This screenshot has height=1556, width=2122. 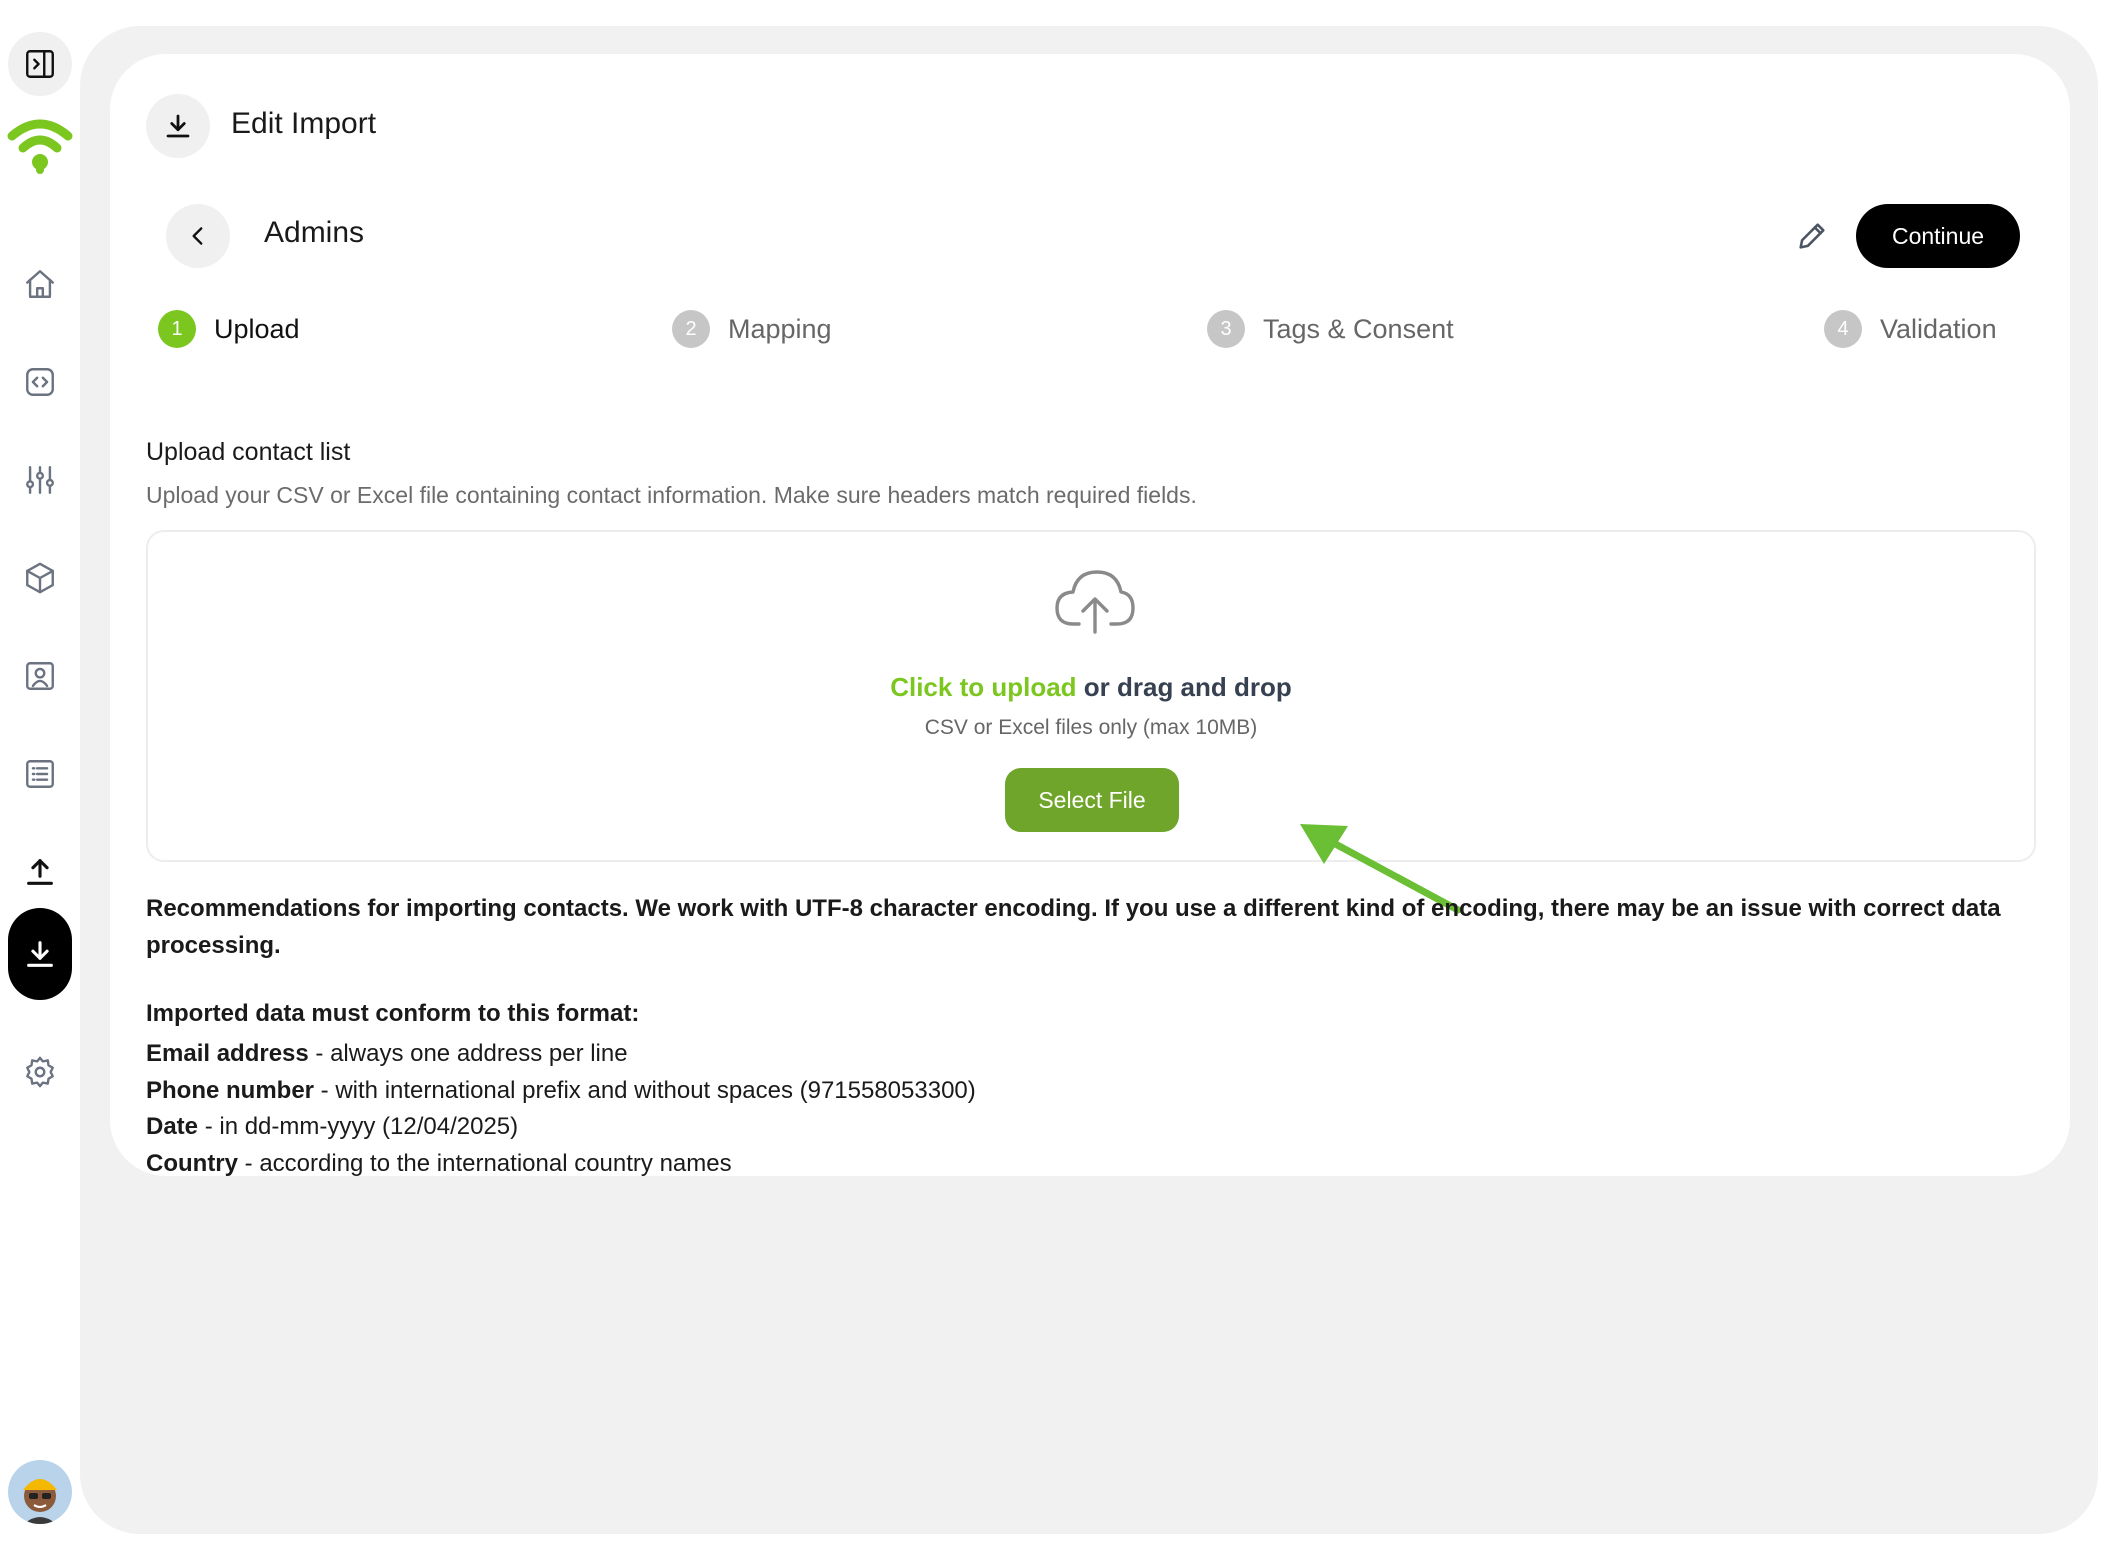 What do you see at coordinates (177, 329) in the screenshot?
I see `step-number: 1` at bounding box center [177, 329].